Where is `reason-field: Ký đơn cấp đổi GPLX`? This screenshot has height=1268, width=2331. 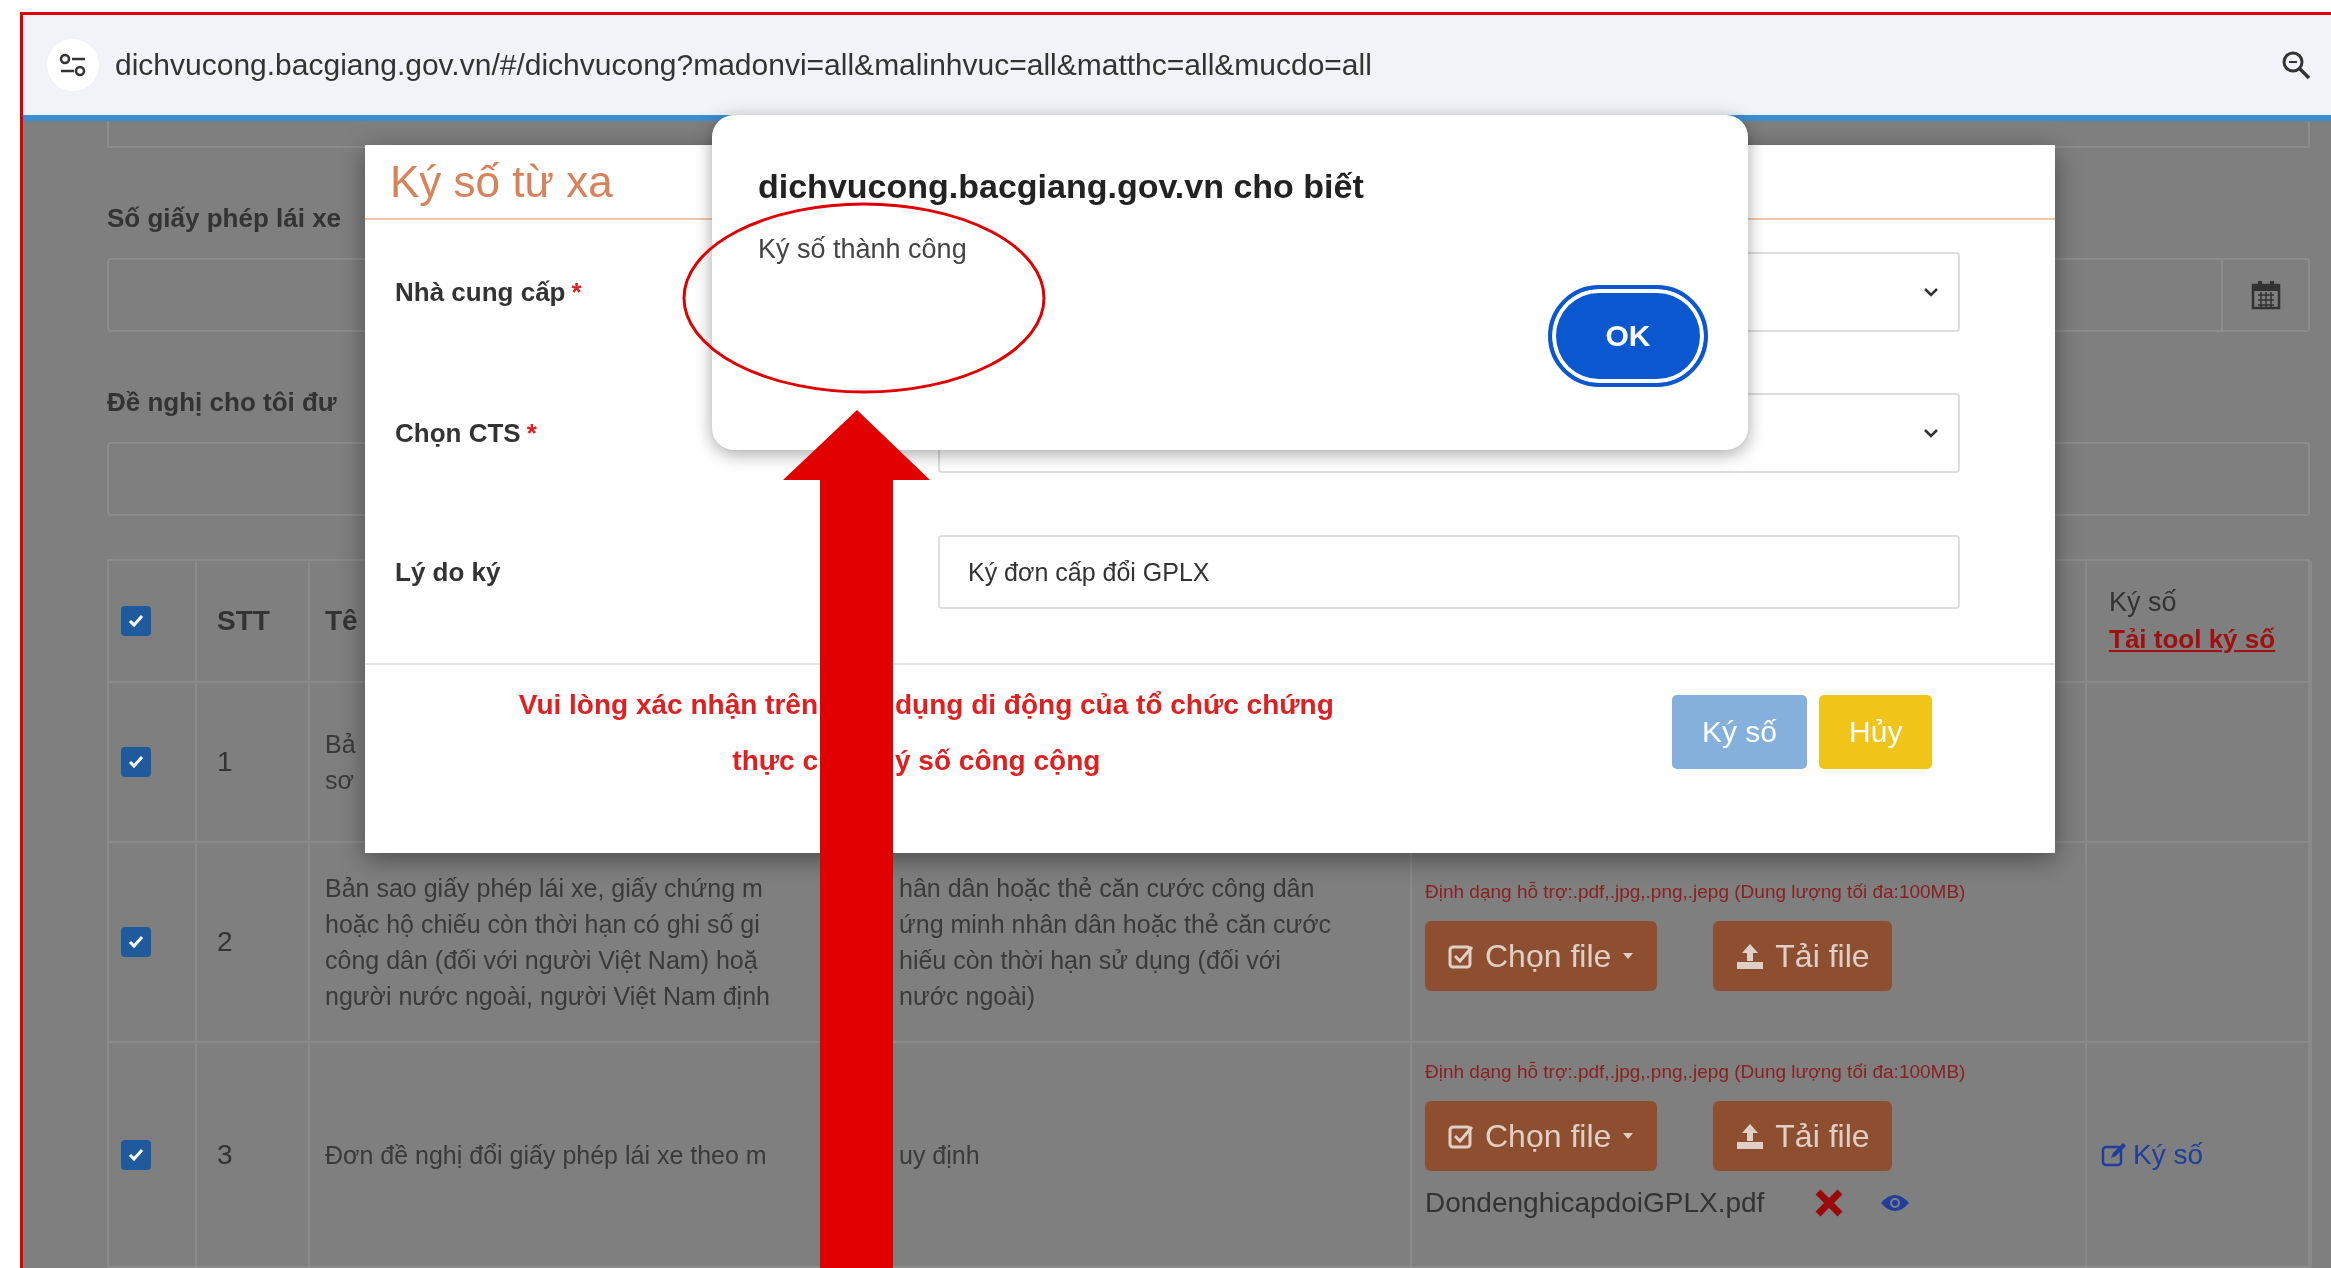 reason-field: Ký đơn cấp đổi GPLX is located at coordinates (1449, 572).